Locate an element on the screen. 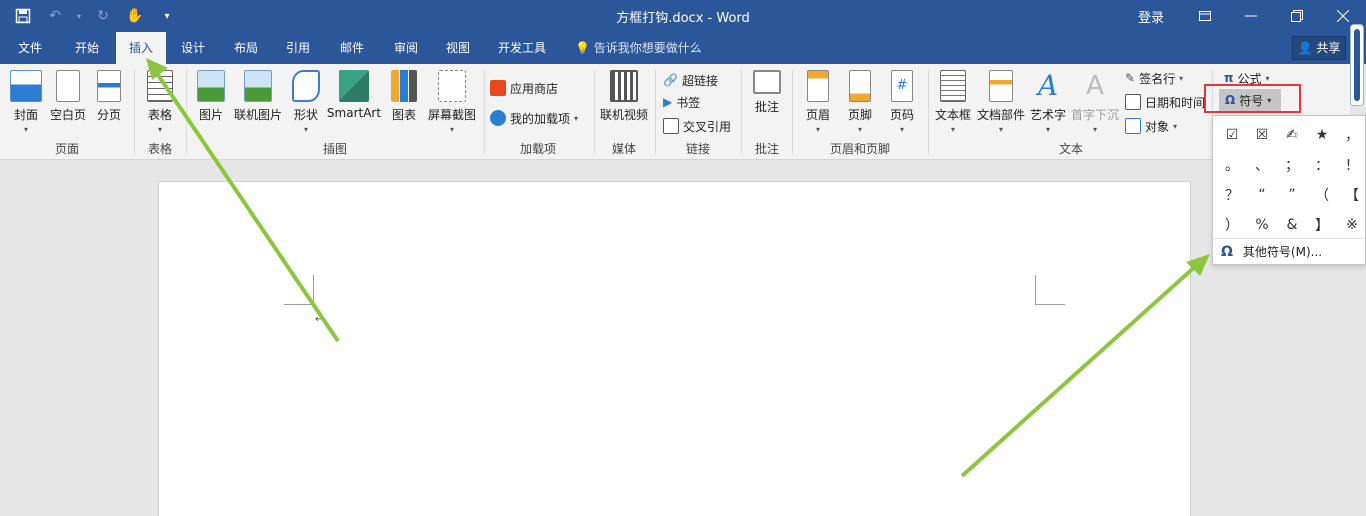 This screenshot has width=1366, height=516. tab-design: 设计 is located at coordinates (193, 48).